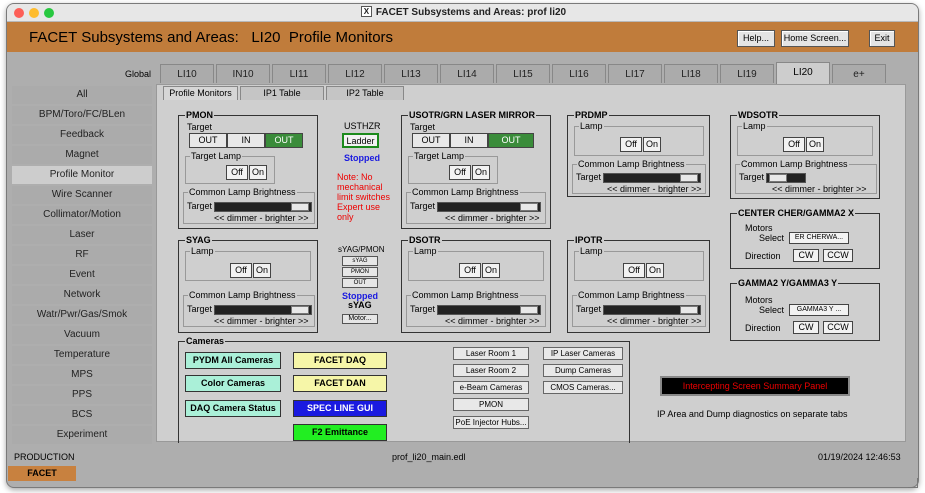  What do you see at coordinates (365, 93) in the screenshot?
I see `tab-ip2-table: IP2 Table` at bounding box center [365, 93].